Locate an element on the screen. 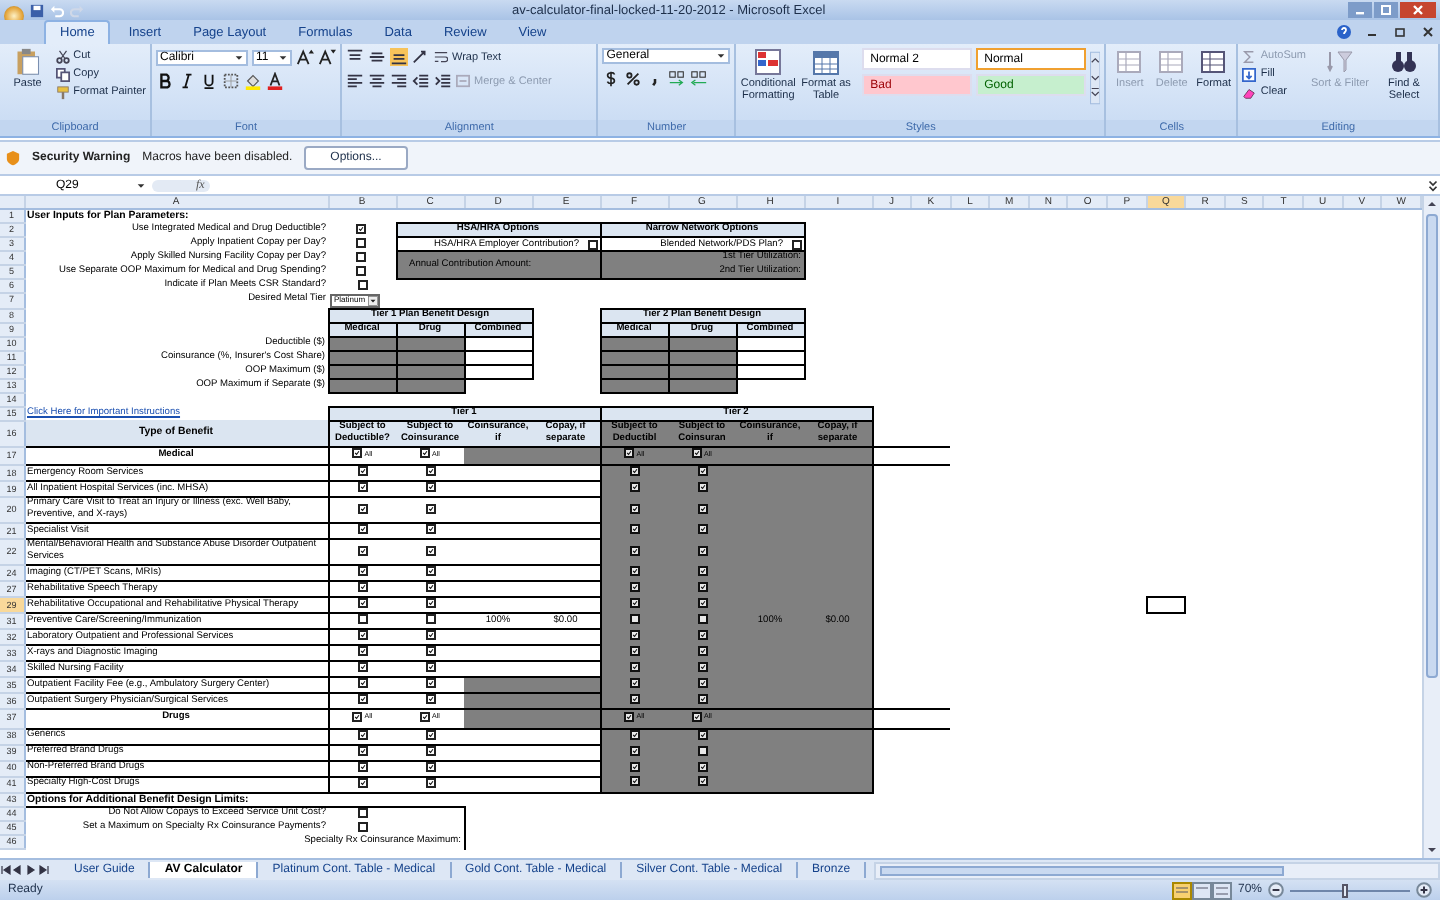 Image resolution: width=1440 pixels, height=900 pixels. page-view-icons is located at coordinates (1201, 890).